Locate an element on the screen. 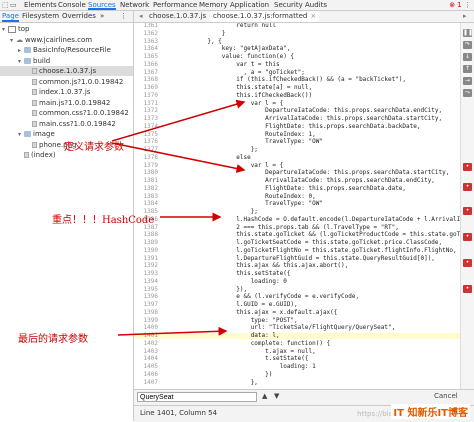  annotation-define-params: 定义请求参数 is located at coordinates (94, 147).